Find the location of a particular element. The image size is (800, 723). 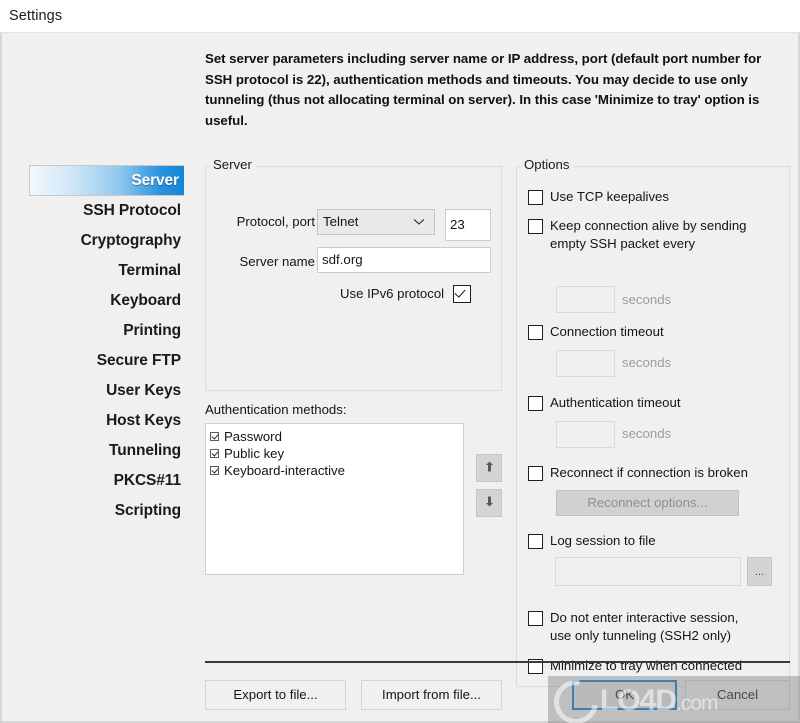

auth-method-label: Password is located at coordinates (253, 436).